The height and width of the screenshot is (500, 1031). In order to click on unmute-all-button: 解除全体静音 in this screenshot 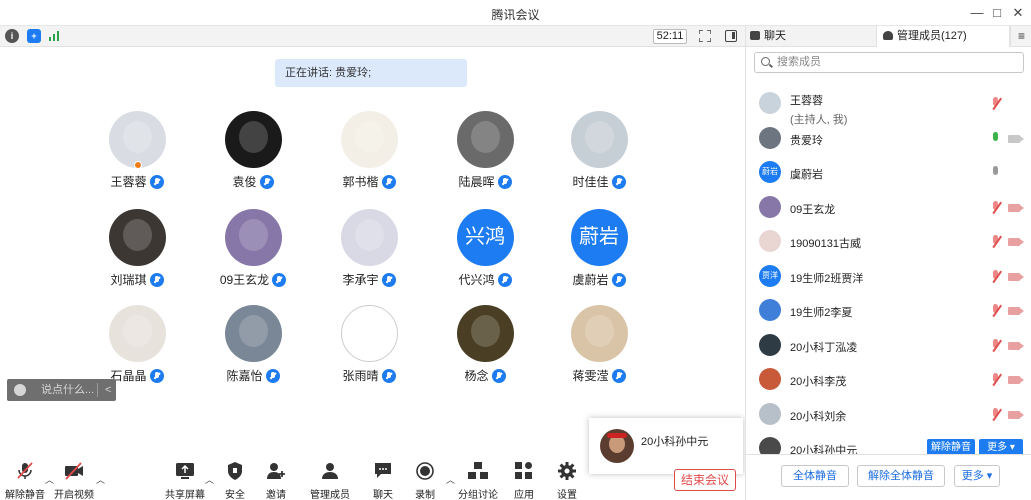, I will do `click(901, 476)`.